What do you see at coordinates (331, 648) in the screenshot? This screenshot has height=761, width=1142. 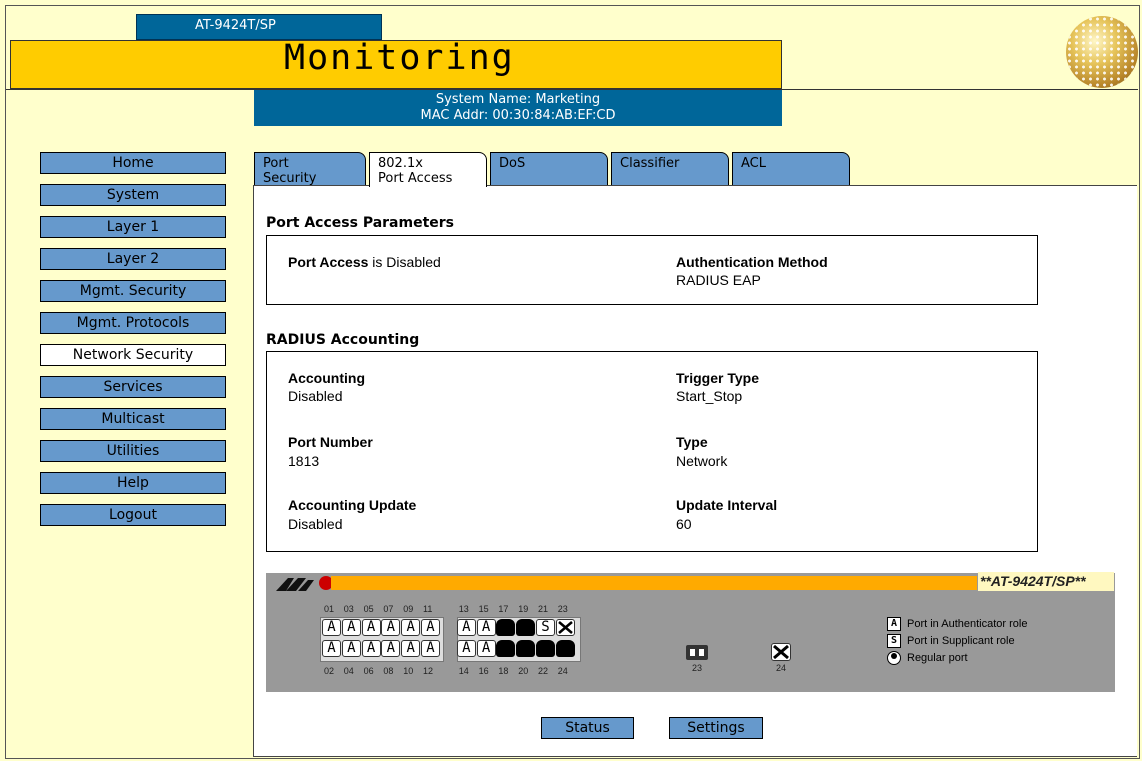 I see `port-02: A` at bounding box center [331, 648].